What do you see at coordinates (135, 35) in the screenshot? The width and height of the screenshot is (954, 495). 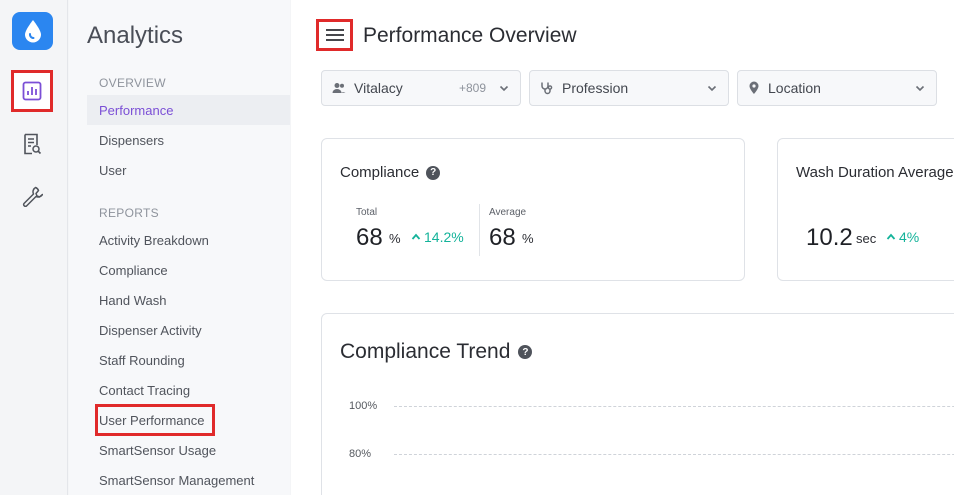 I see `nav-title: Analytics` at bounding box center [135, 35].